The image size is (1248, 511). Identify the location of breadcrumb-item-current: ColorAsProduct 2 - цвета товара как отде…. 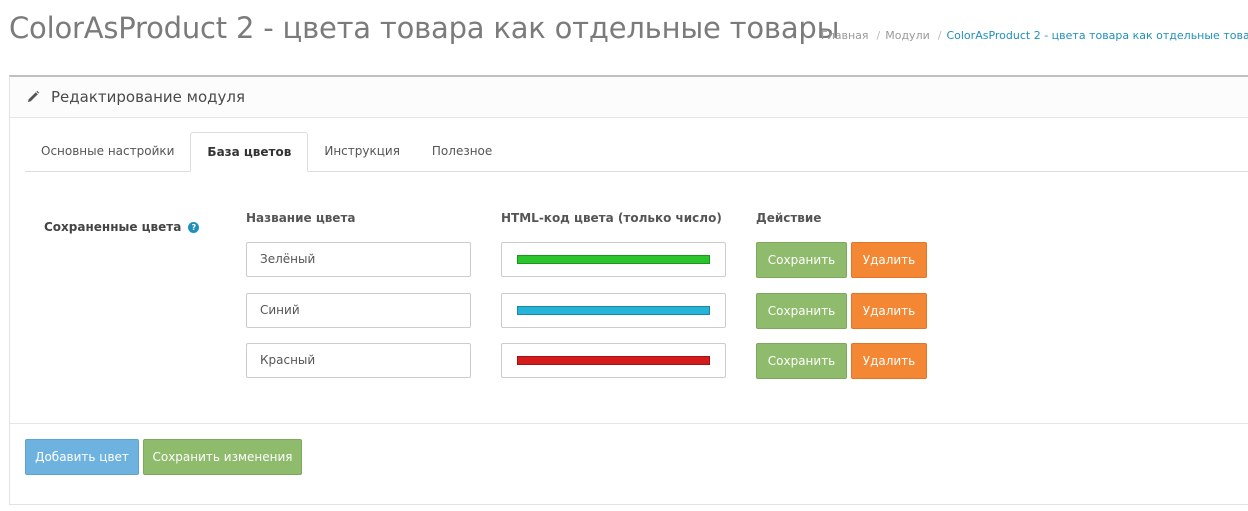
(1097, 35).